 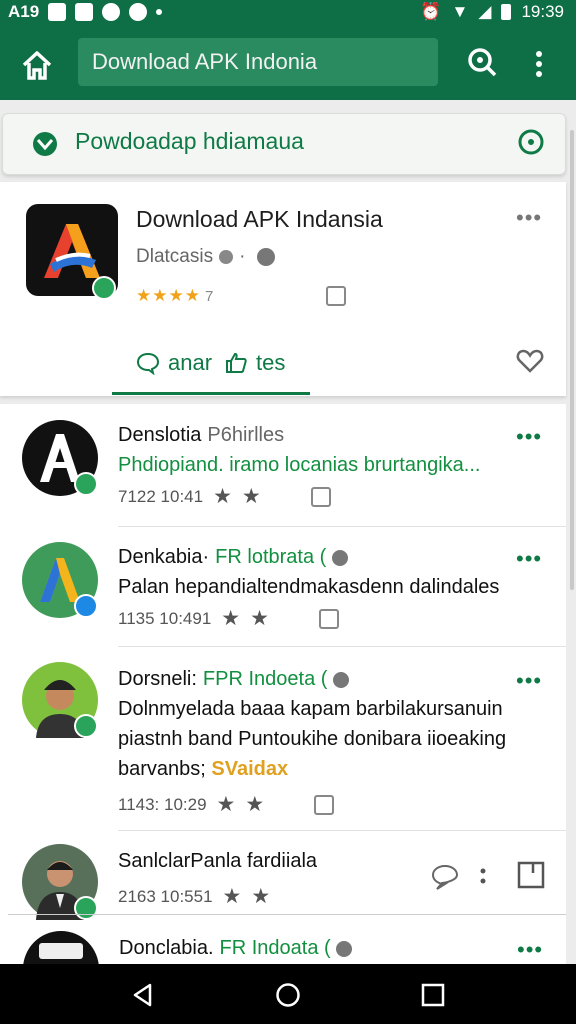 I want to click on wifi-icon: ▼, so click(x=460, y=11).